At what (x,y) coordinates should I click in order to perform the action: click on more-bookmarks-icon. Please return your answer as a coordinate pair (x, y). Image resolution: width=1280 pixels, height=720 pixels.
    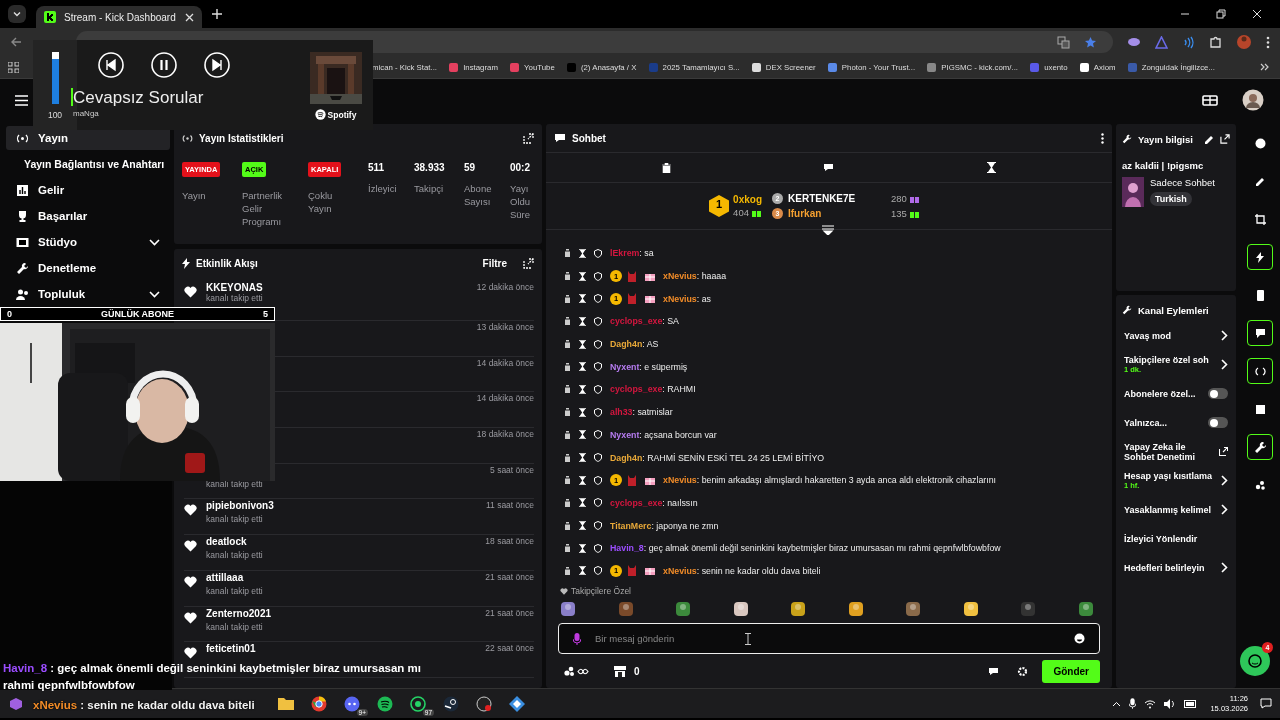
    Looking at the image, I should click on (1265, 67).